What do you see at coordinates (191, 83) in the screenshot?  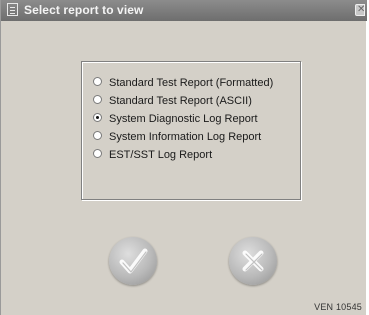 I see `report-option-label: Standard Test Report (Formatted)` at bounding box center [191, 83].